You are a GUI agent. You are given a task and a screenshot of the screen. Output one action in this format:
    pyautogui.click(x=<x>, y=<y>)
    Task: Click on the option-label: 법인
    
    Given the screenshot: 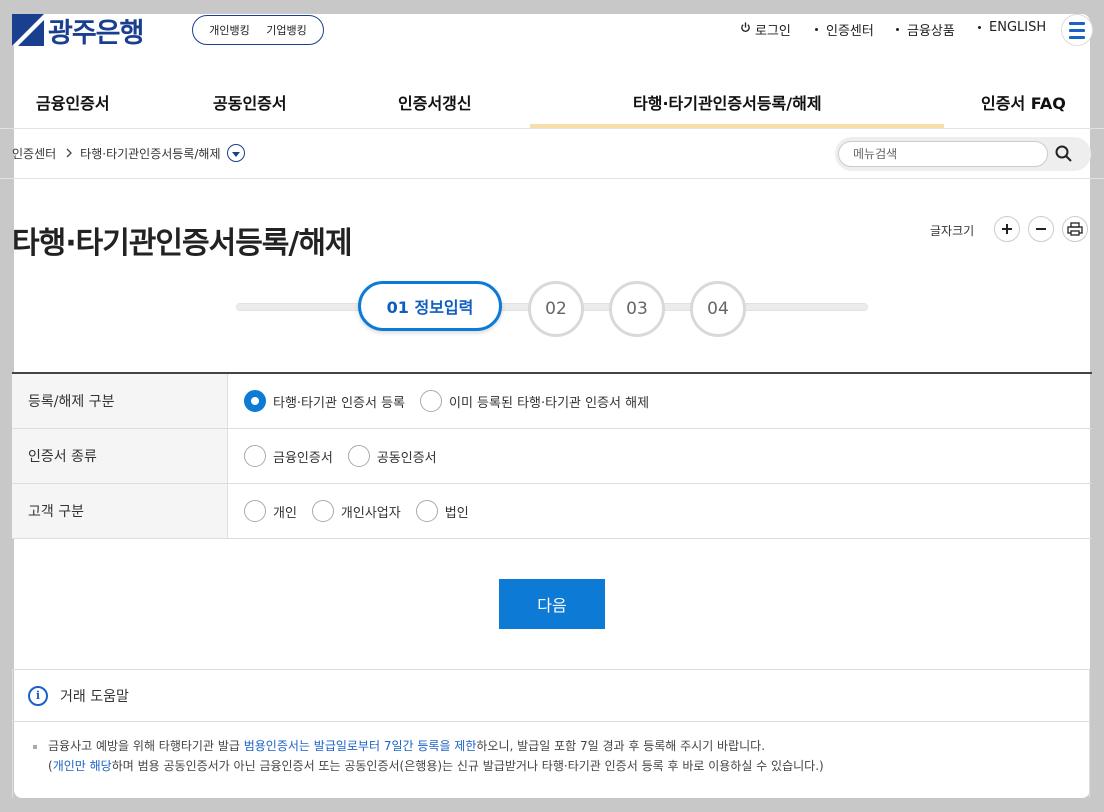 What is the action you would take?
    pyautogui.click(x=456, y=513)
    